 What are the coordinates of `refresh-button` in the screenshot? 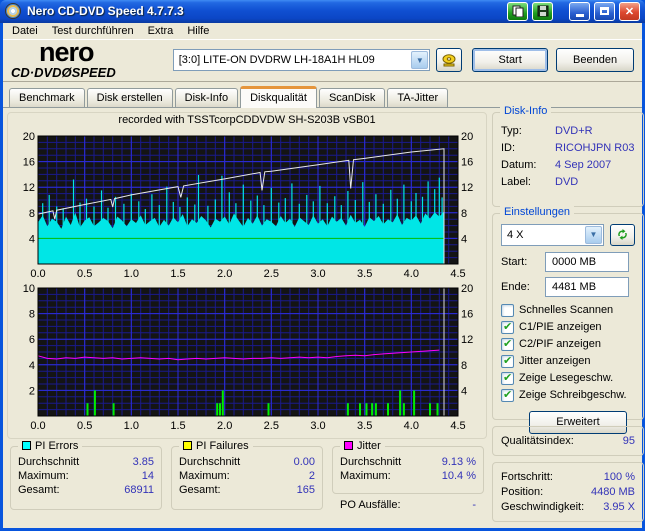 It's located at (622, 234).